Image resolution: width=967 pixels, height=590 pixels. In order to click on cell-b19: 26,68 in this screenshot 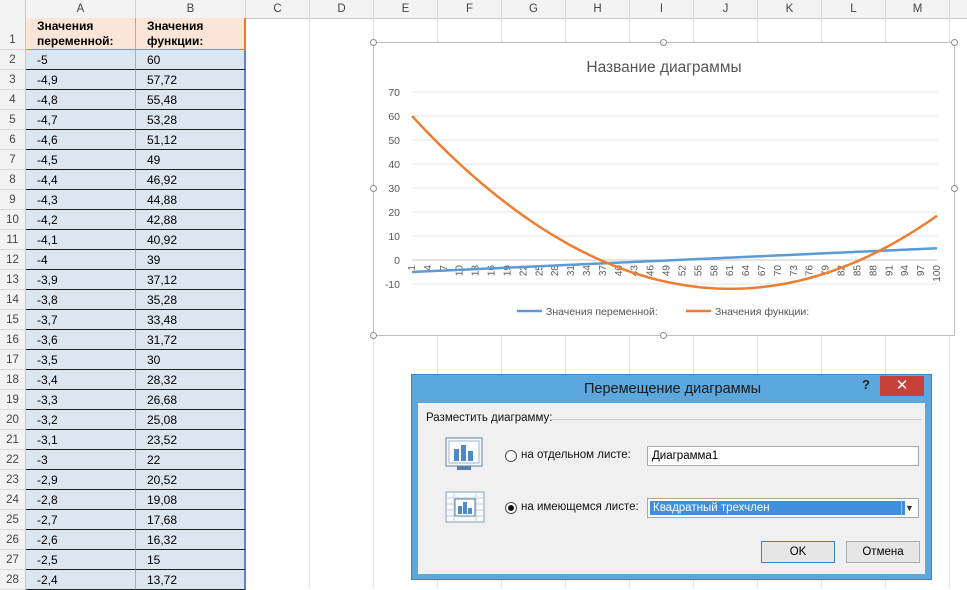, I will do `click(191, 400)`.